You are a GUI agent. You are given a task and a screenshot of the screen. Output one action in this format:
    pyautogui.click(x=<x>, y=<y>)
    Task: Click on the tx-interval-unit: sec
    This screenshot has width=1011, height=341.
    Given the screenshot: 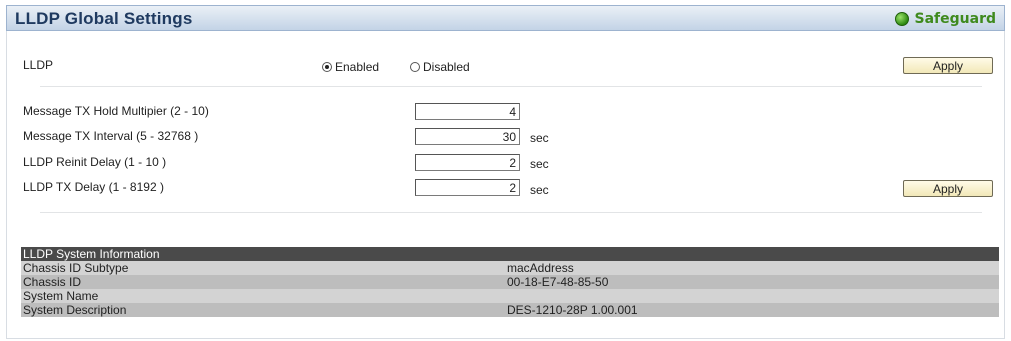 What is the action you would take?
    pyautogui.click(x=539, y=138)
    